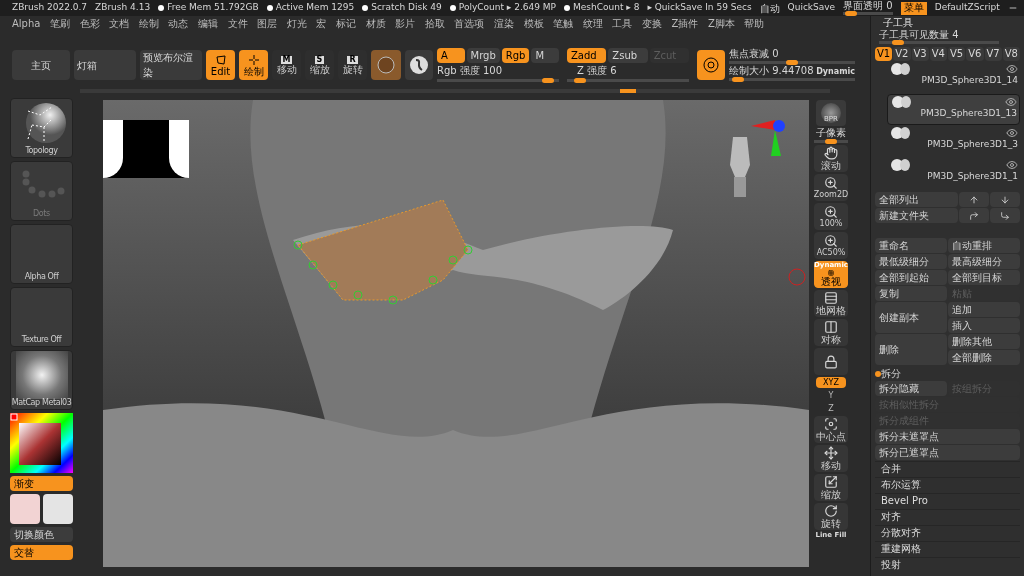 The height and width of the screenshot is (576, 1024). I want to click on menu-item: 宏, so click(321, 24).